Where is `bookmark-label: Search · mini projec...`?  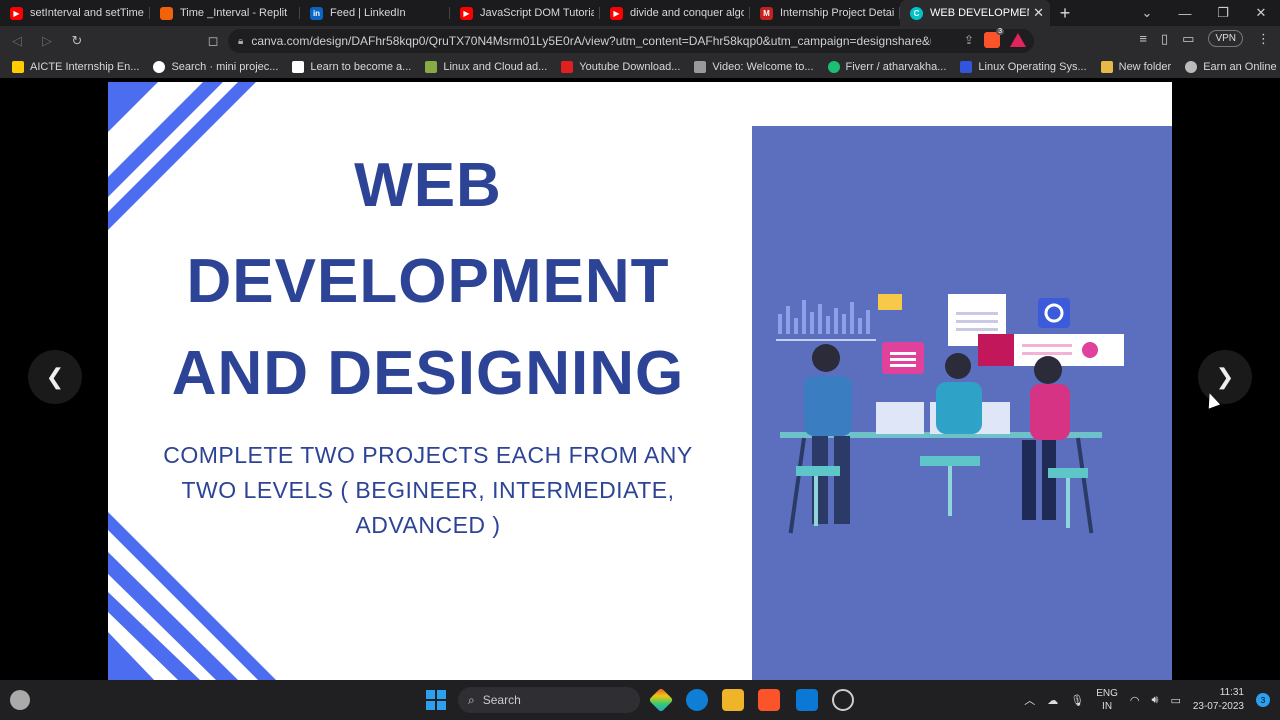 bookmark-label: Search · mini projec... is located at coordinates (225, 67).